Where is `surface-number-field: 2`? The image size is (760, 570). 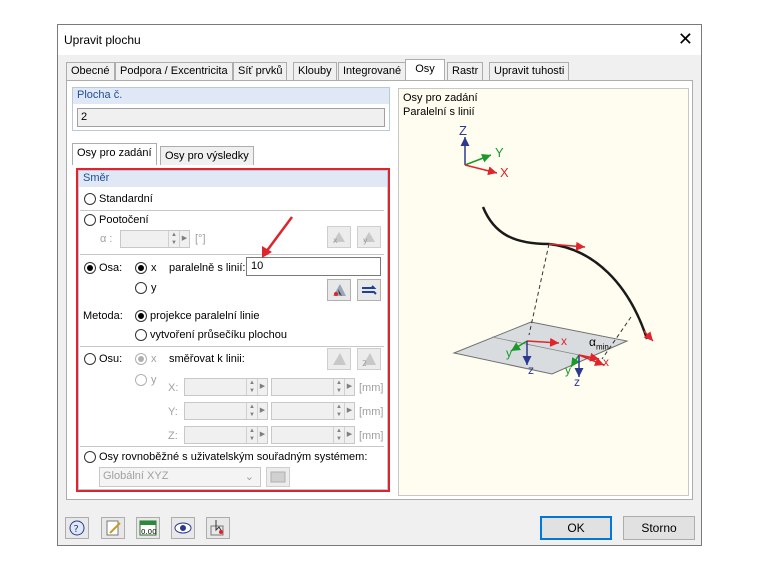
surface-number-field: 2 is located at coordinates (231, 117).